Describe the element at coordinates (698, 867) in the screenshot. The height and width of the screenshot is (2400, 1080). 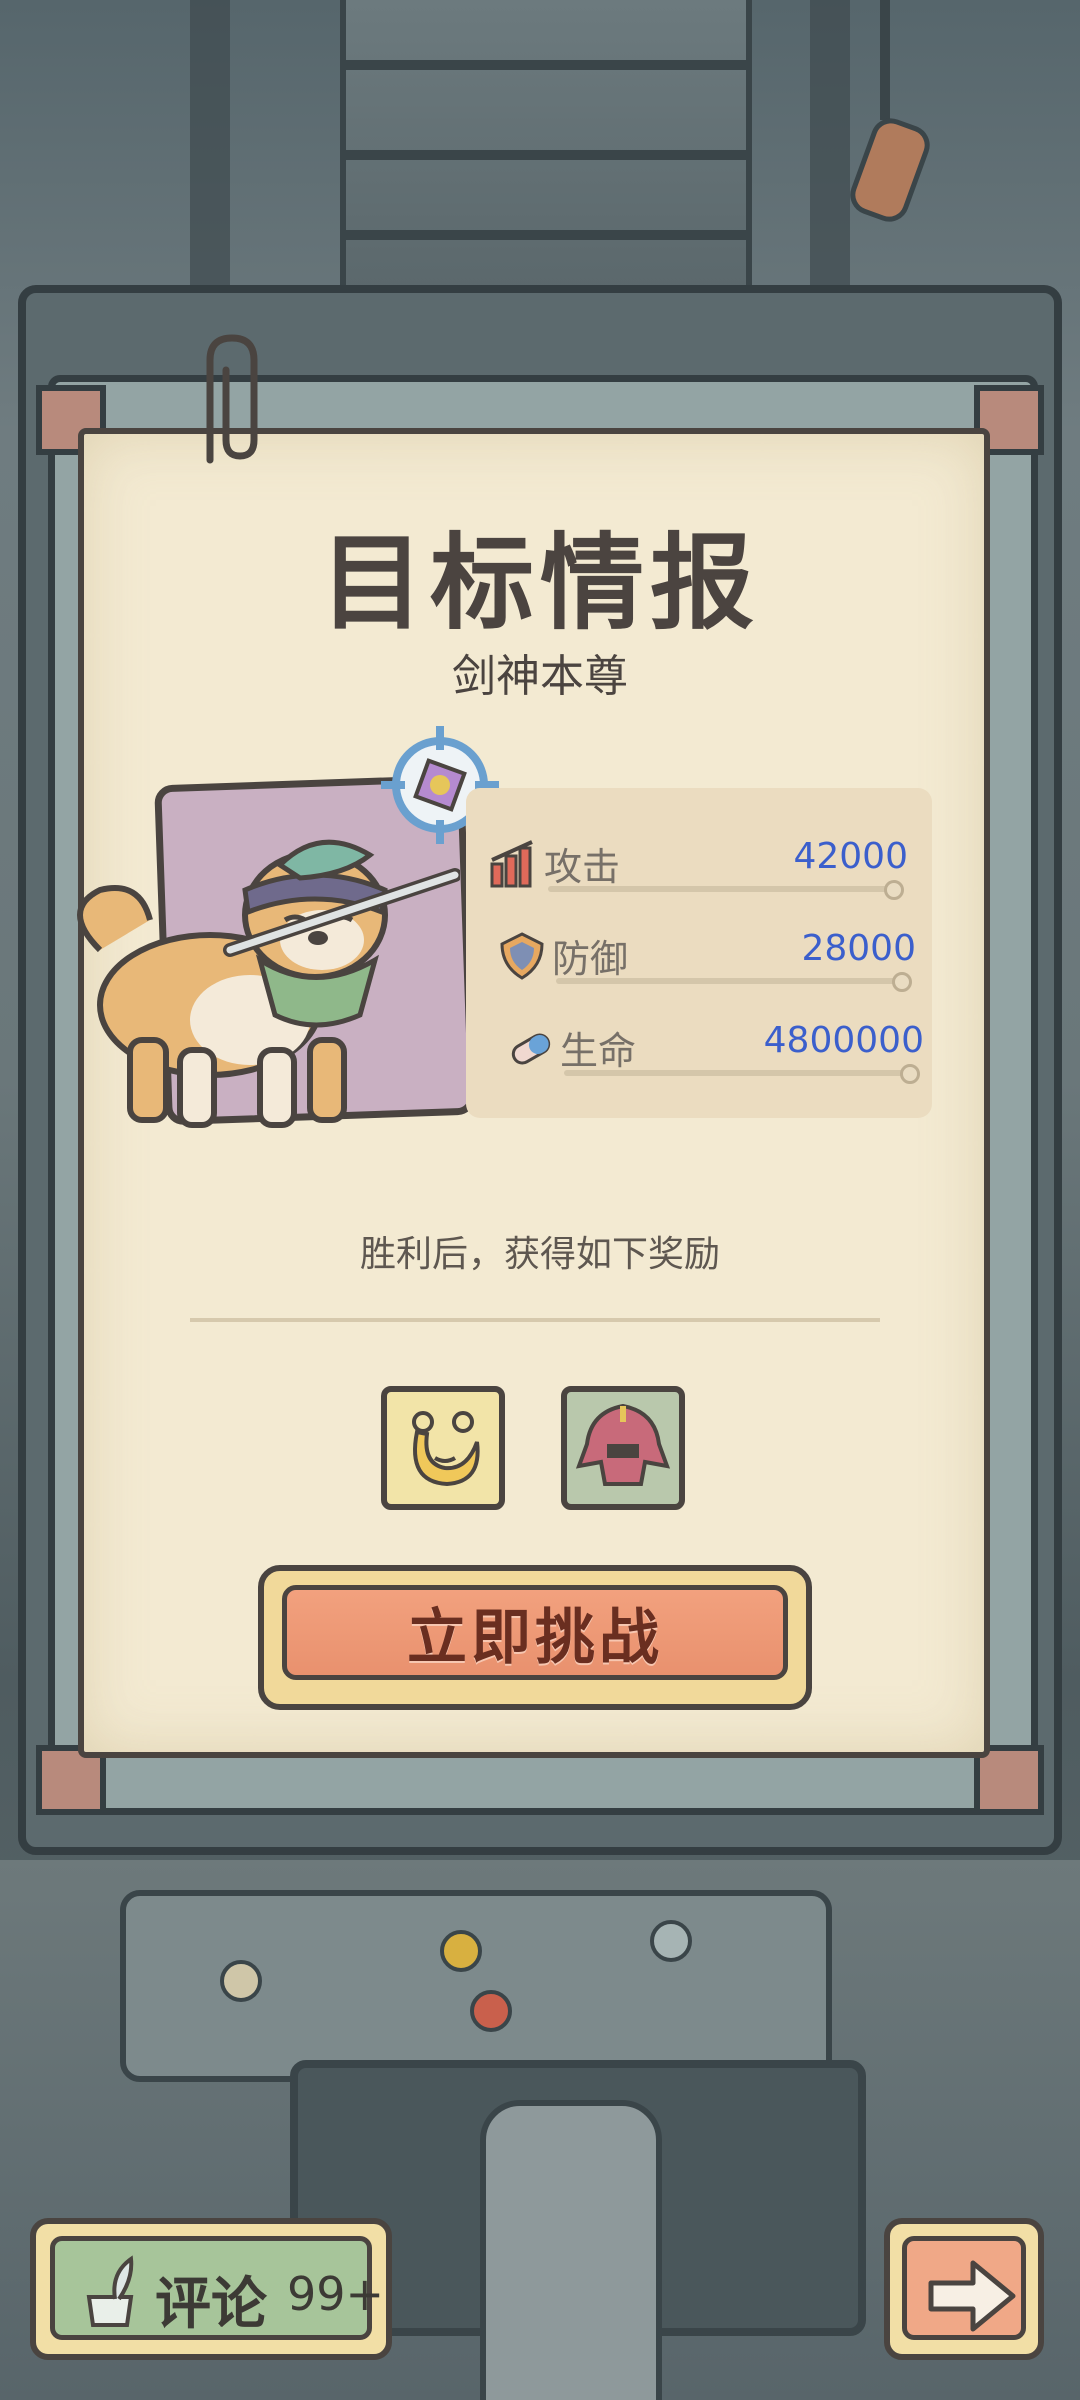
I see `stat-row-attack: 攻击 42000` at that location.